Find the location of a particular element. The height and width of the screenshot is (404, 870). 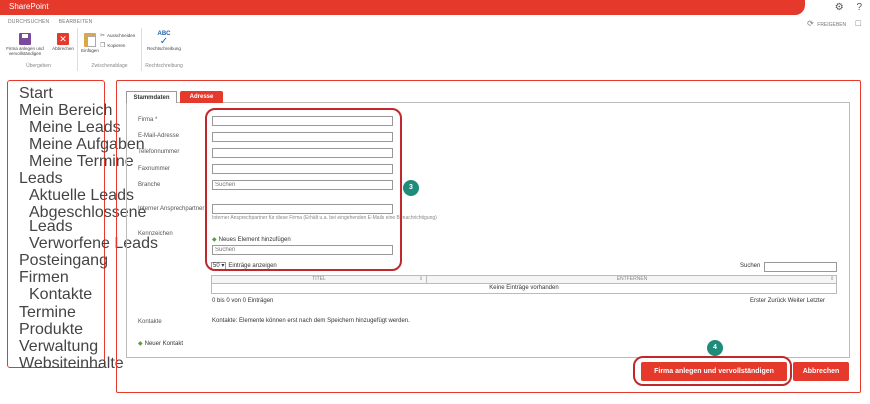

nav-item-kontakte: Kontakte is located at coordinates (60, 295).